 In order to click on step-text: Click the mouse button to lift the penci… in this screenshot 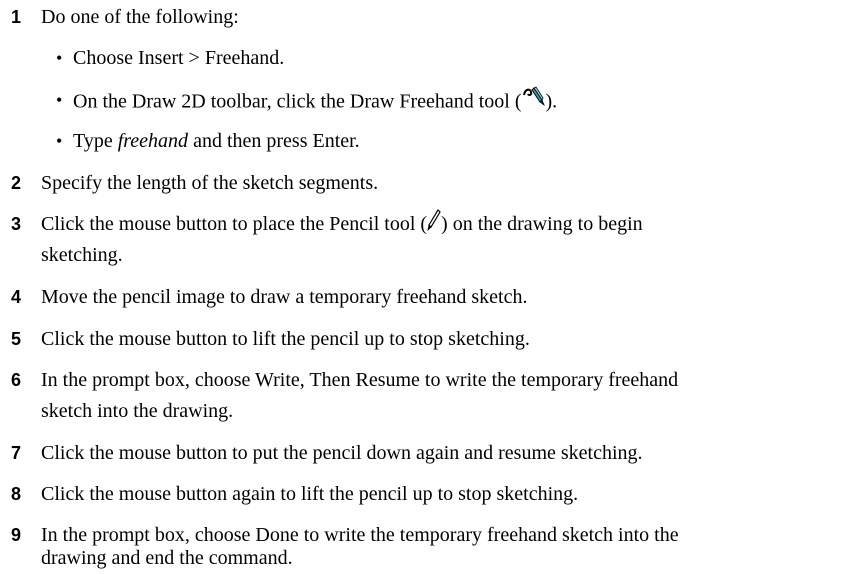, I will do `click(285, 339)`.